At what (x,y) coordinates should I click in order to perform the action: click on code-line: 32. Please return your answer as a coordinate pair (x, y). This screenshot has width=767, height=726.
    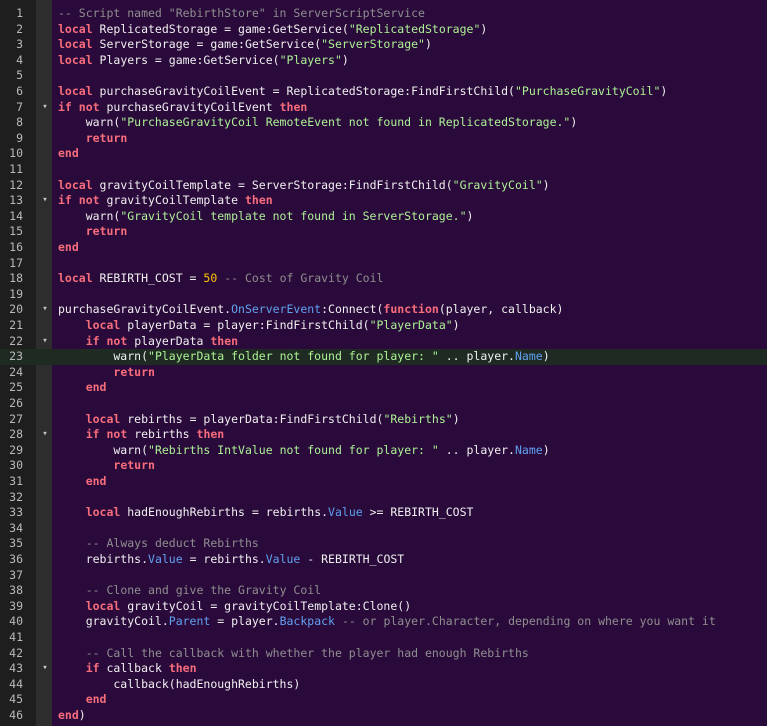
    Looking at the image, I should click on (383, 498).